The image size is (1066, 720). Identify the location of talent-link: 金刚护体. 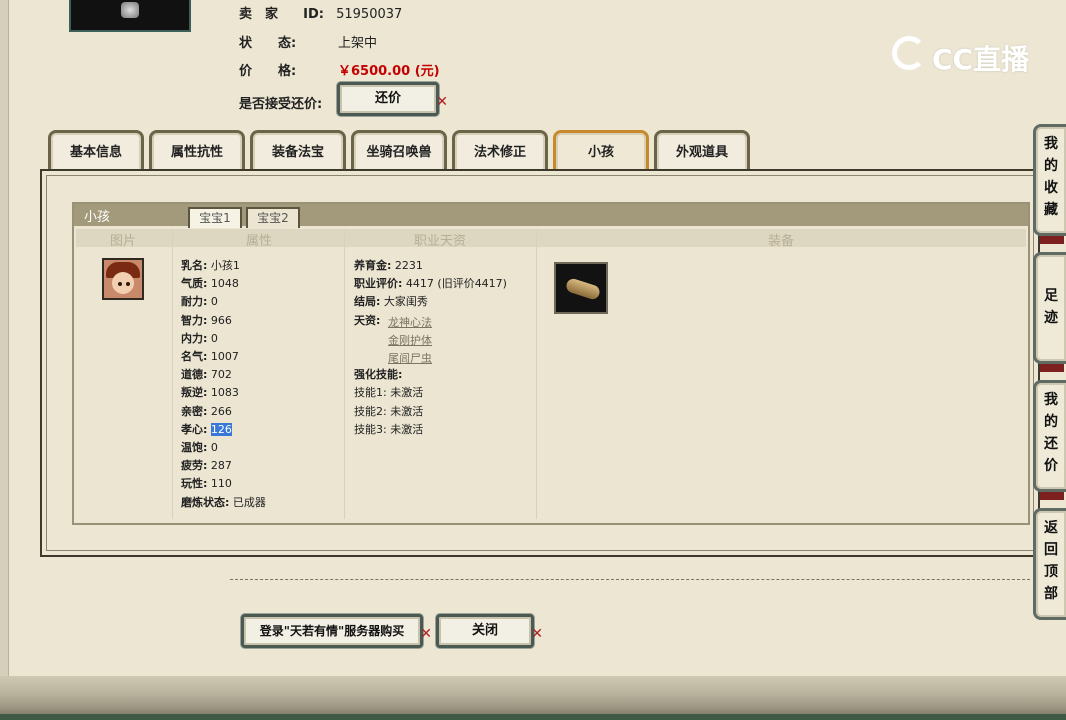
(410, 340).